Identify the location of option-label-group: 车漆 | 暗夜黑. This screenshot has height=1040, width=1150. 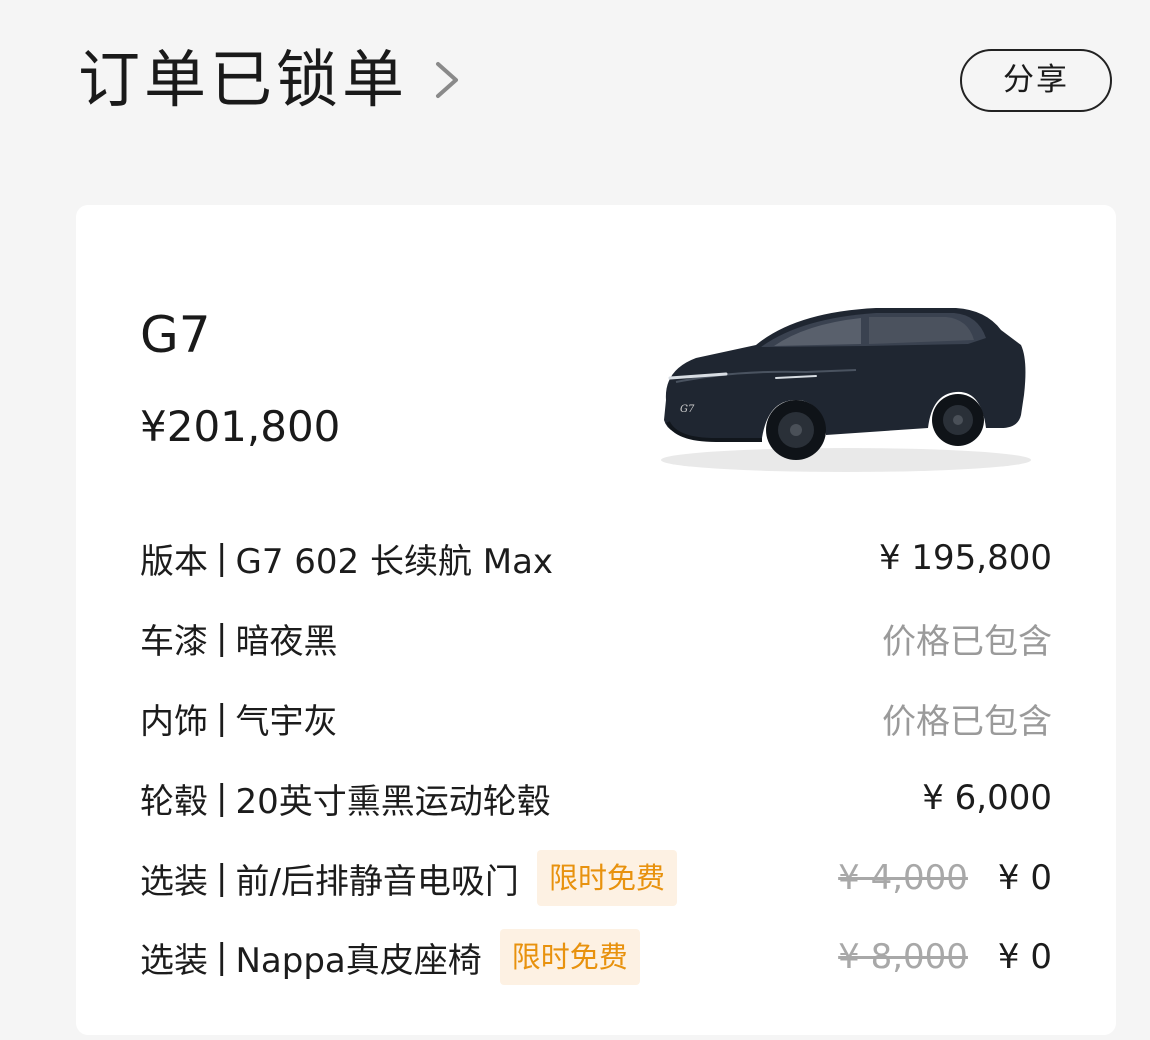
(238, 638).